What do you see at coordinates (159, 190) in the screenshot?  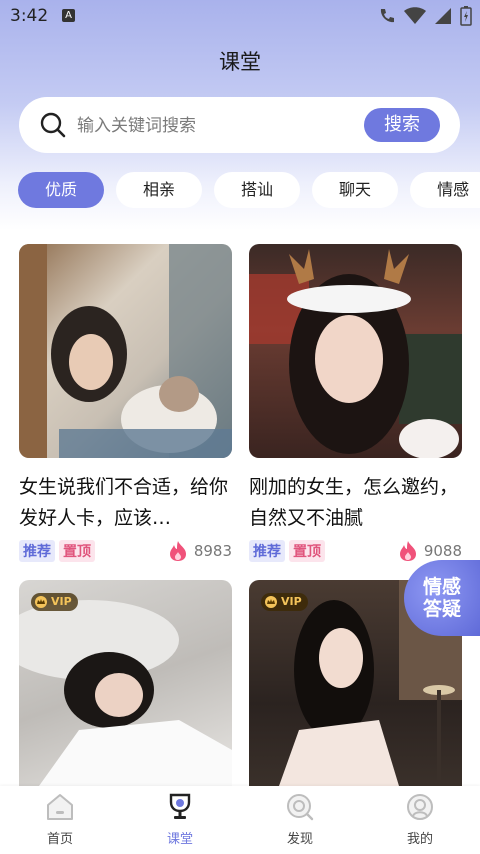 I see `tab-xiangqin: 相亲` at bounding box center [159, 190].